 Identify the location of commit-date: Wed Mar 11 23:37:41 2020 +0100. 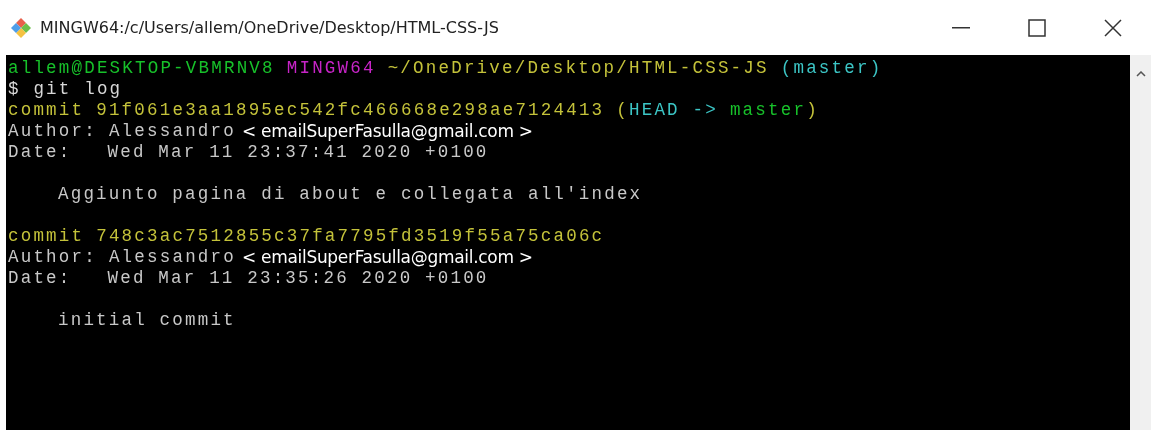
(298, 152).